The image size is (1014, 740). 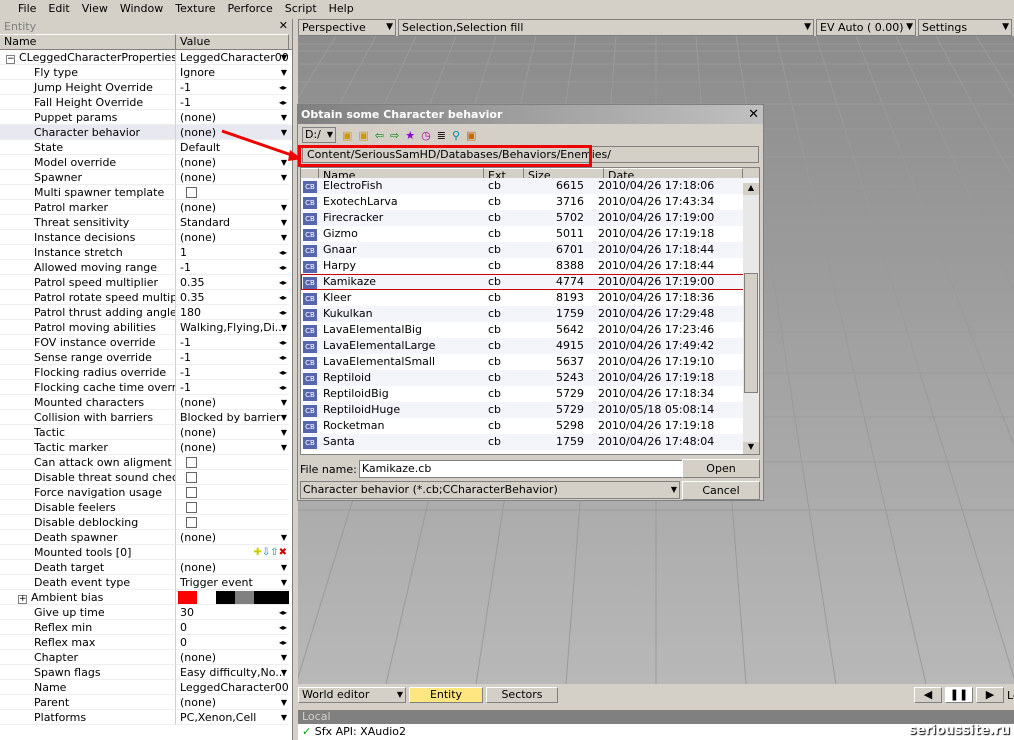 What do you see at coordinates (530, 282) in the screenshot?
I see `file-row: CB Kamikaze cb 4774 2010/04/26 17:19:00` at bounding box center [530, 282].